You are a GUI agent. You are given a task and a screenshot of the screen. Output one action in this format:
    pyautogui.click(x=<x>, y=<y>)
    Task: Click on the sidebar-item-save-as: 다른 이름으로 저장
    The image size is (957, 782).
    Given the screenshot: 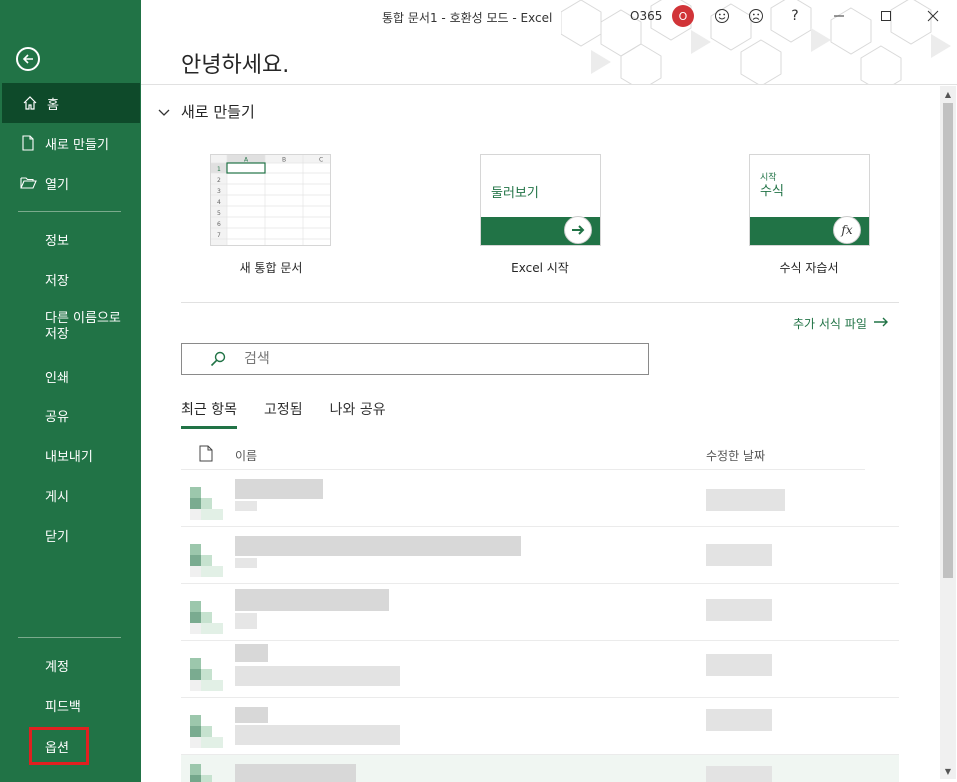 What is the action you would take?
    pyautogui.click(x=70, y=328)
    